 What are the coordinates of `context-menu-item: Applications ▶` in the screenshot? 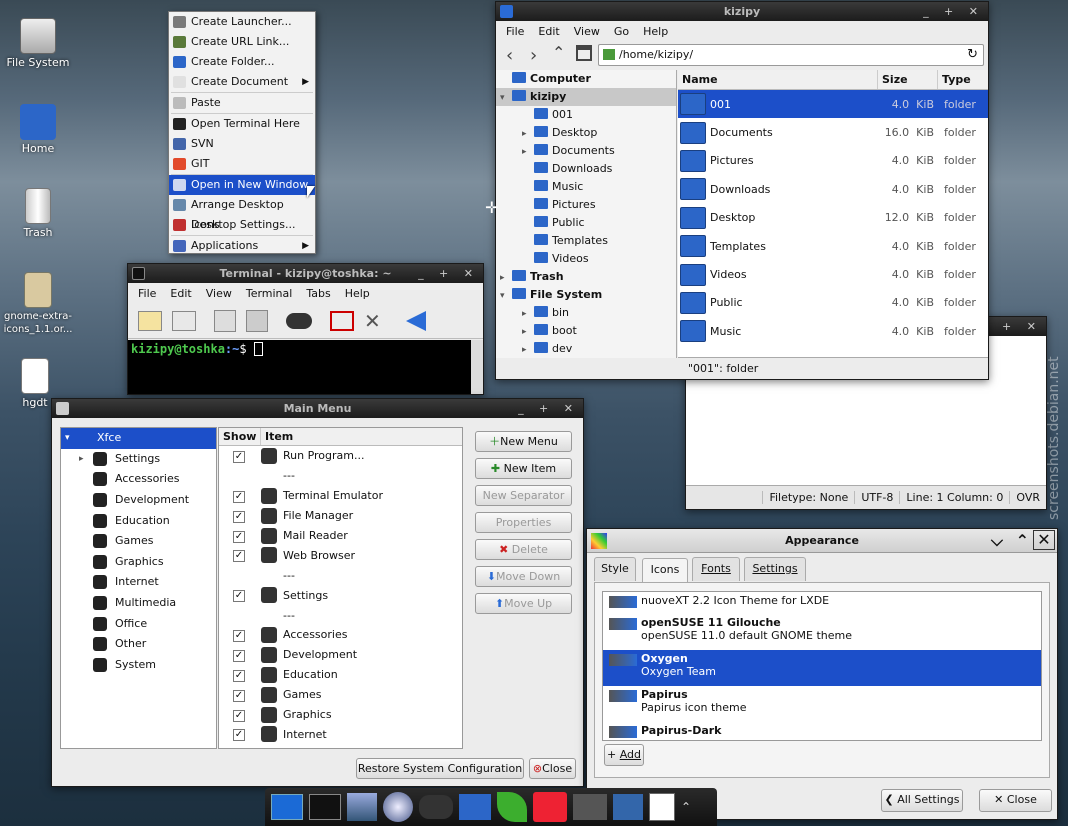 It's located at (242, 246).